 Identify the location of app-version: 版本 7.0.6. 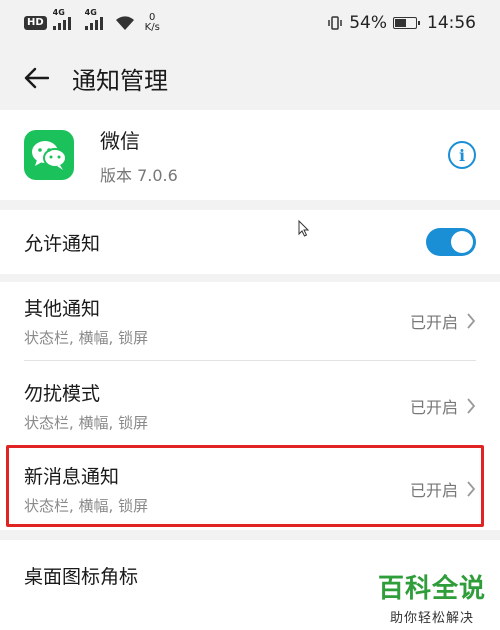
(139, 175).